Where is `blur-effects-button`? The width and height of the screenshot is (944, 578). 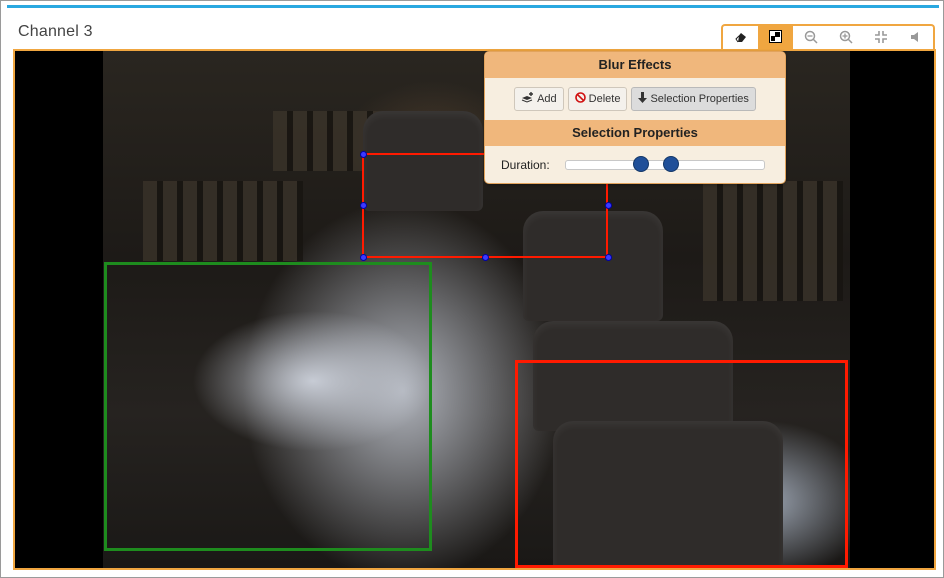 blur-effects-button is located at coordinates (775, 38).